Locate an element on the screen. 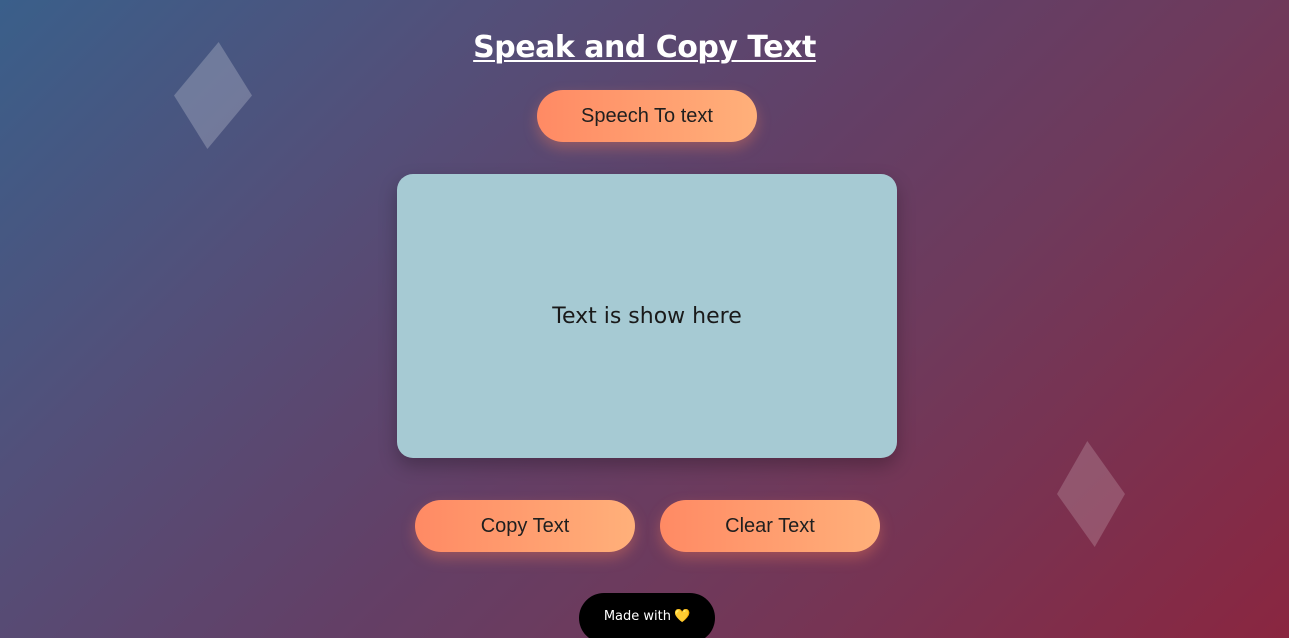 The image size is (1289, 638). decorative-diamond-shape is located at coordinates (1090, 494).